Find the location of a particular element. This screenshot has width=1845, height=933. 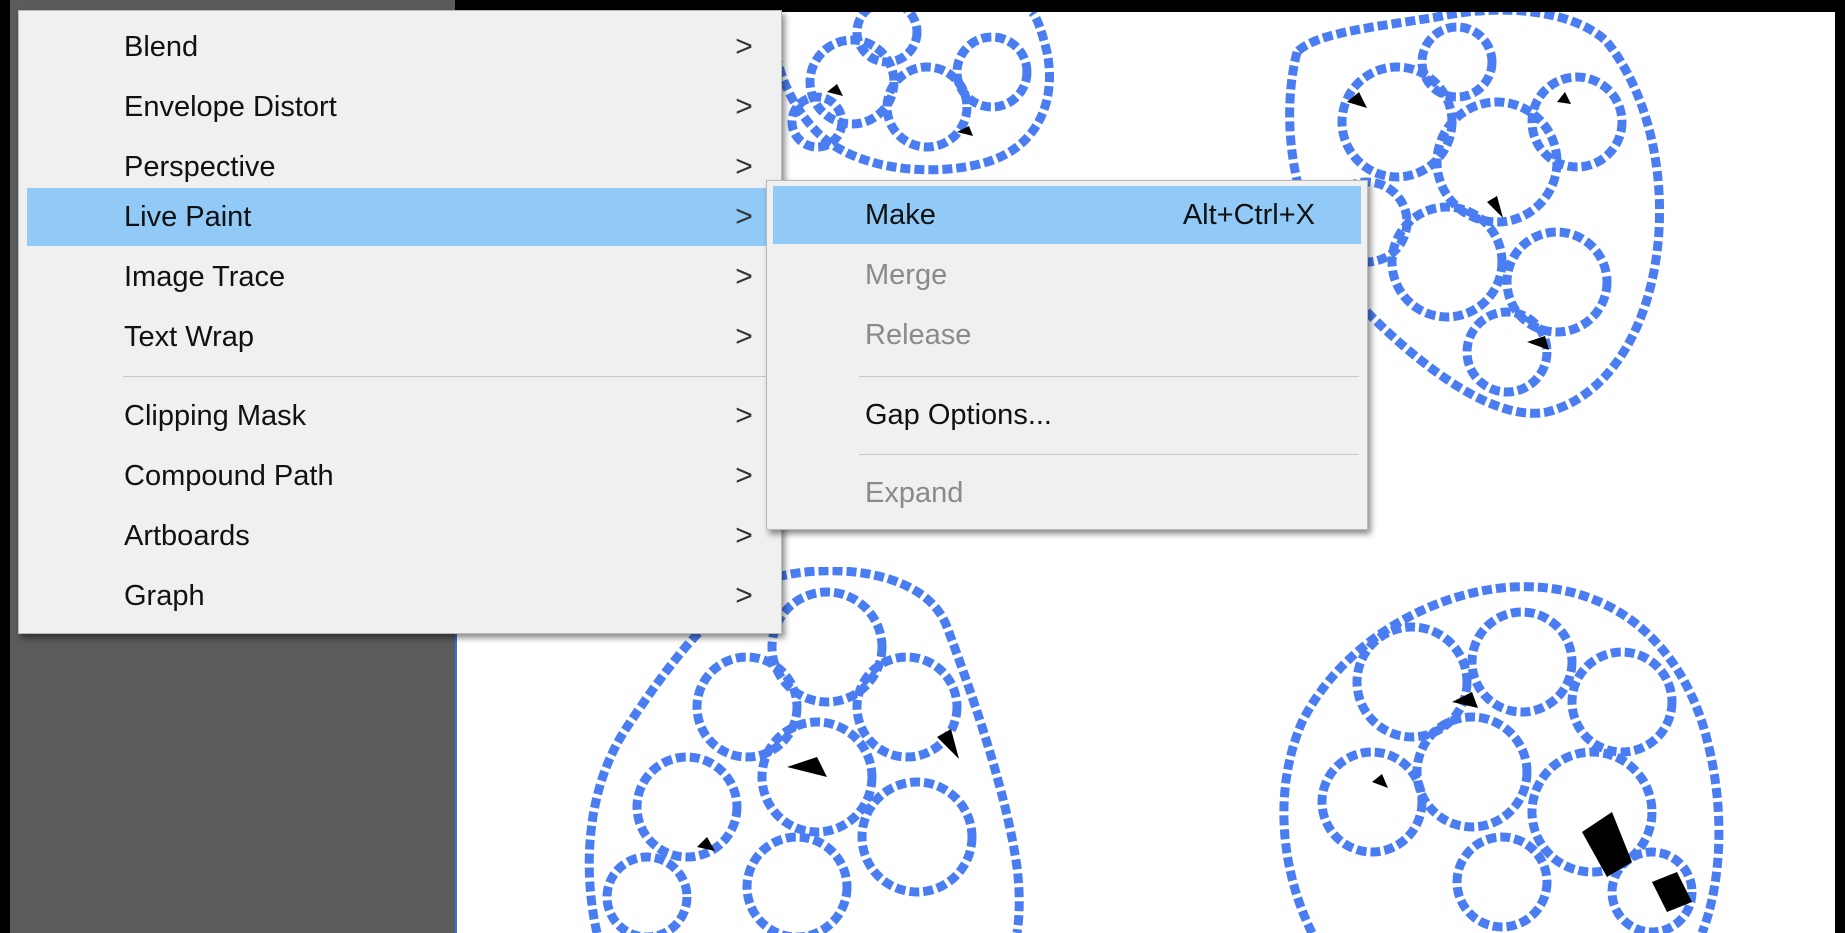

traced-artwork-top-left is located at coordinates (912, 97).